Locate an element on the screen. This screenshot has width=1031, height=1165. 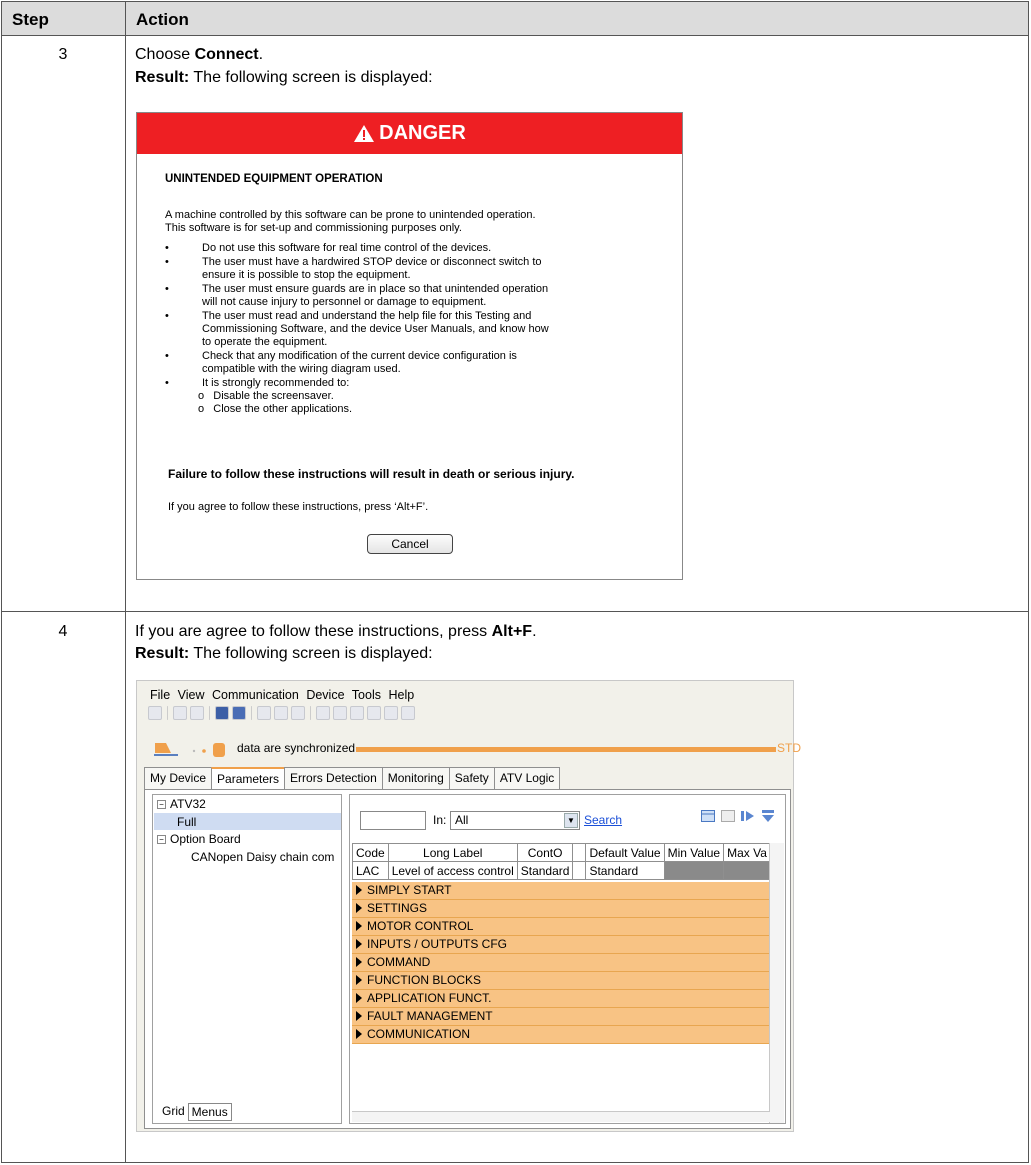
header-action: Action is located at coordinates (162, 19).